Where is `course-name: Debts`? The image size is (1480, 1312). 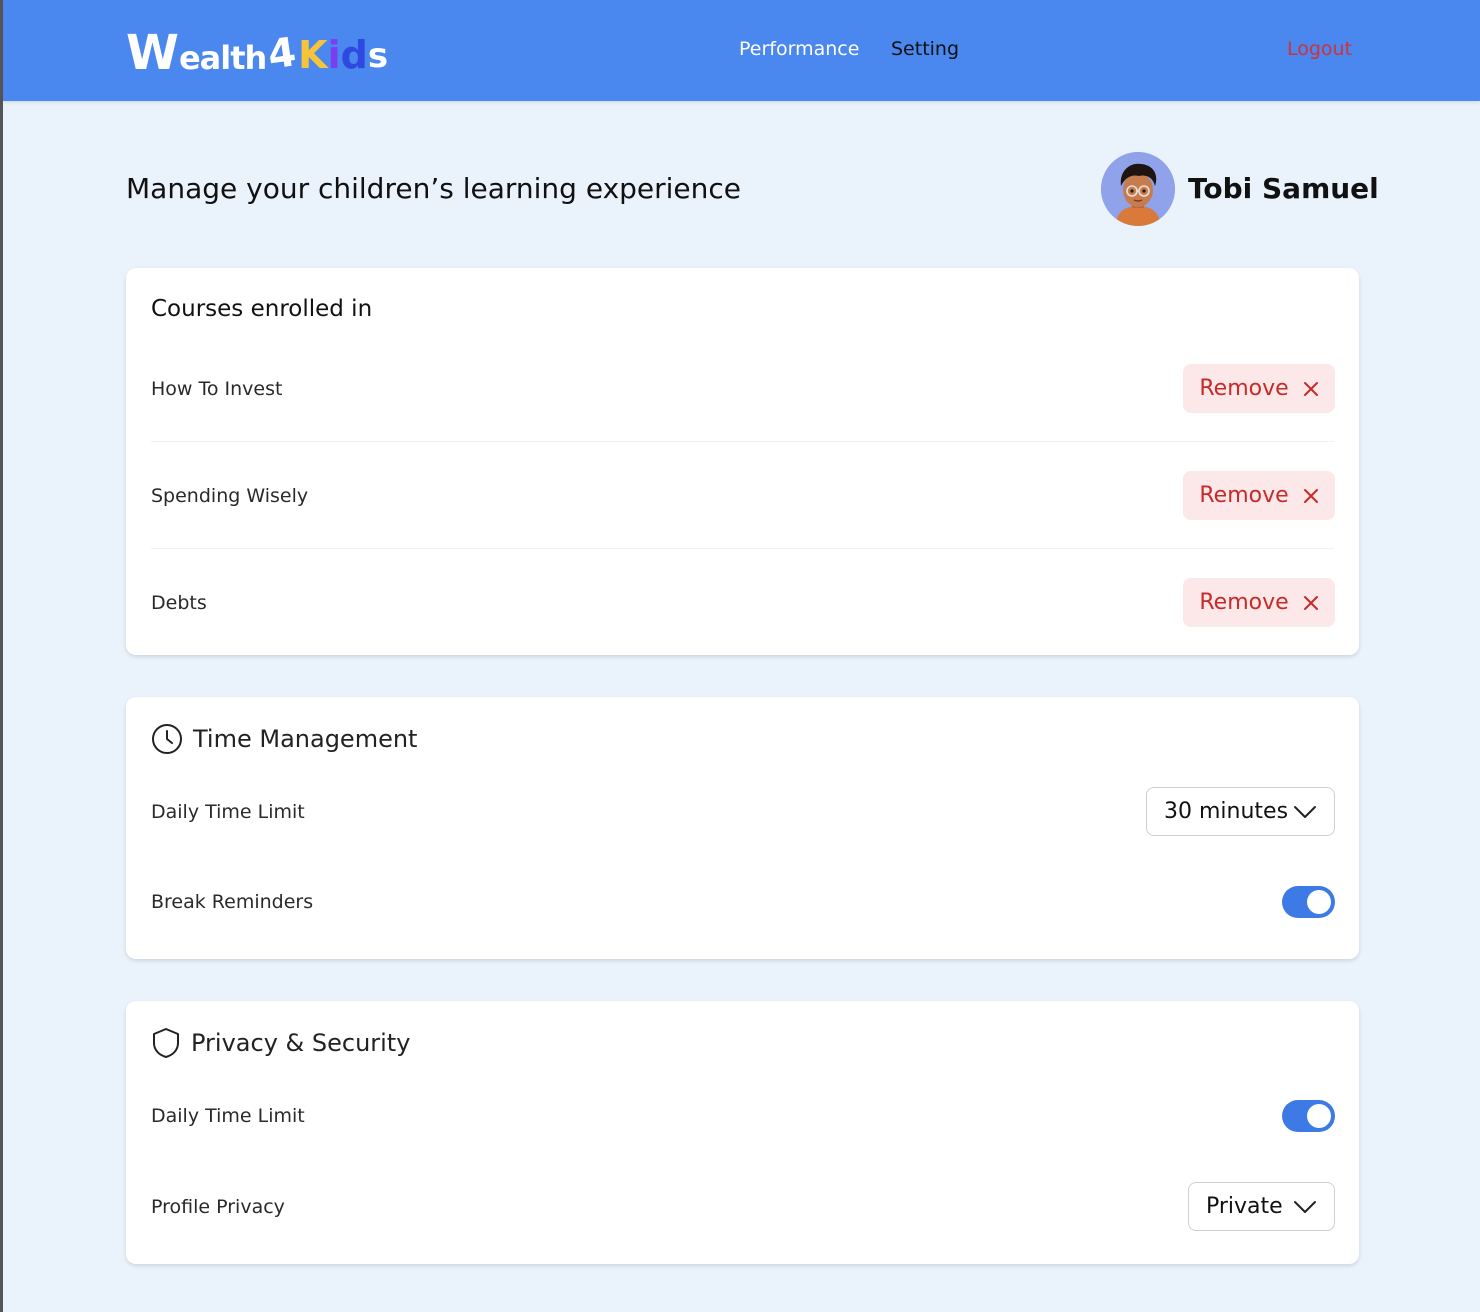 course-name: Debts is located at coordinates (179, 603).